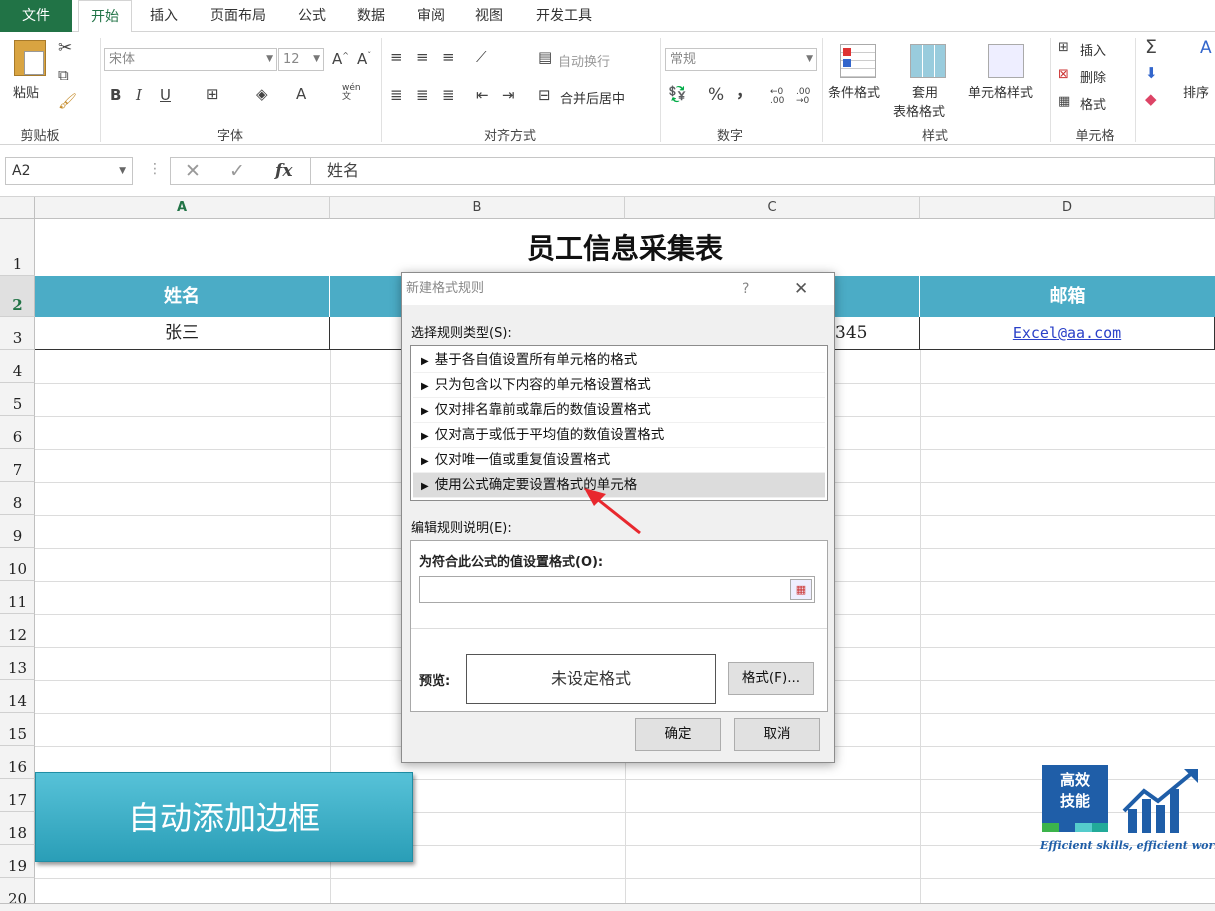  I want to click on merge-center-icon: ⊟, so click(544, 95).